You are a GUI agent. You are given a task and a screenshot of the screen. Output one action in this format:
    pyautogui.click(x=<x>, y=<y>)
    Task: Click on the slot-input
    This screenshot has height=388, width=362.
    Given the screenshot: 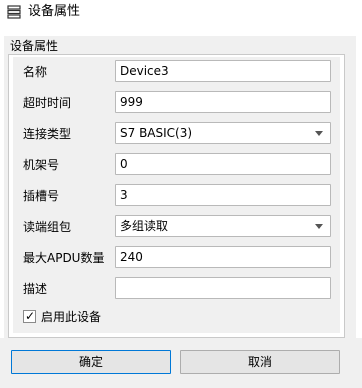 What is the action you would take?
    pyautogui.click(x=223, y=195)
    